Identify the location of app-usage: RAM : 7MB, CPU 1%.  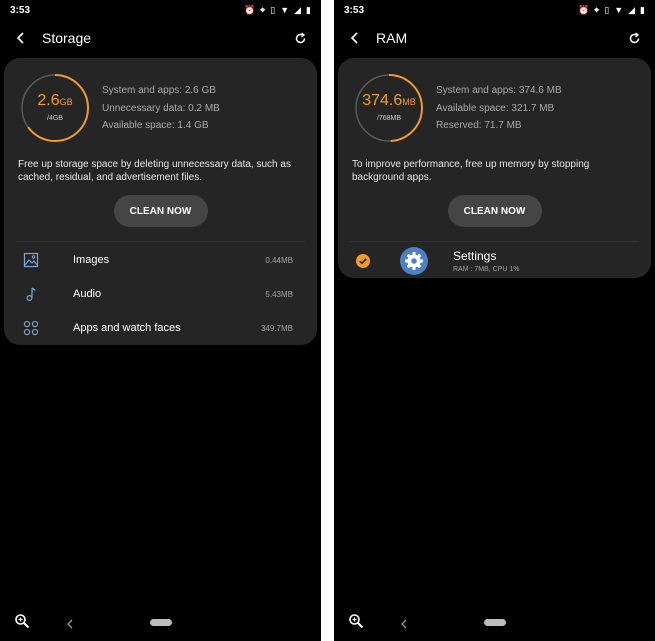
(486, 269).